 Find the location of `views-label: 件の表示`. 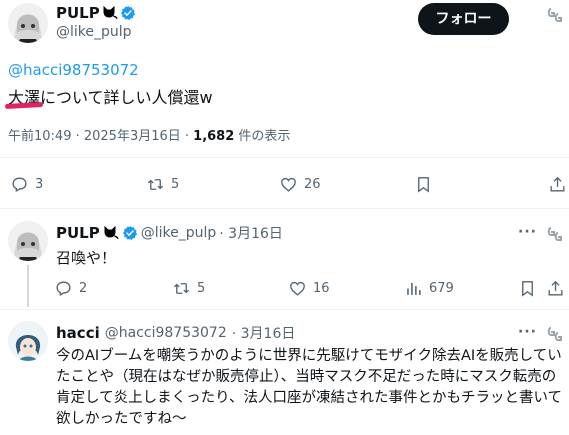

views-label: 件の表示 is located at coordinates (262, 136).